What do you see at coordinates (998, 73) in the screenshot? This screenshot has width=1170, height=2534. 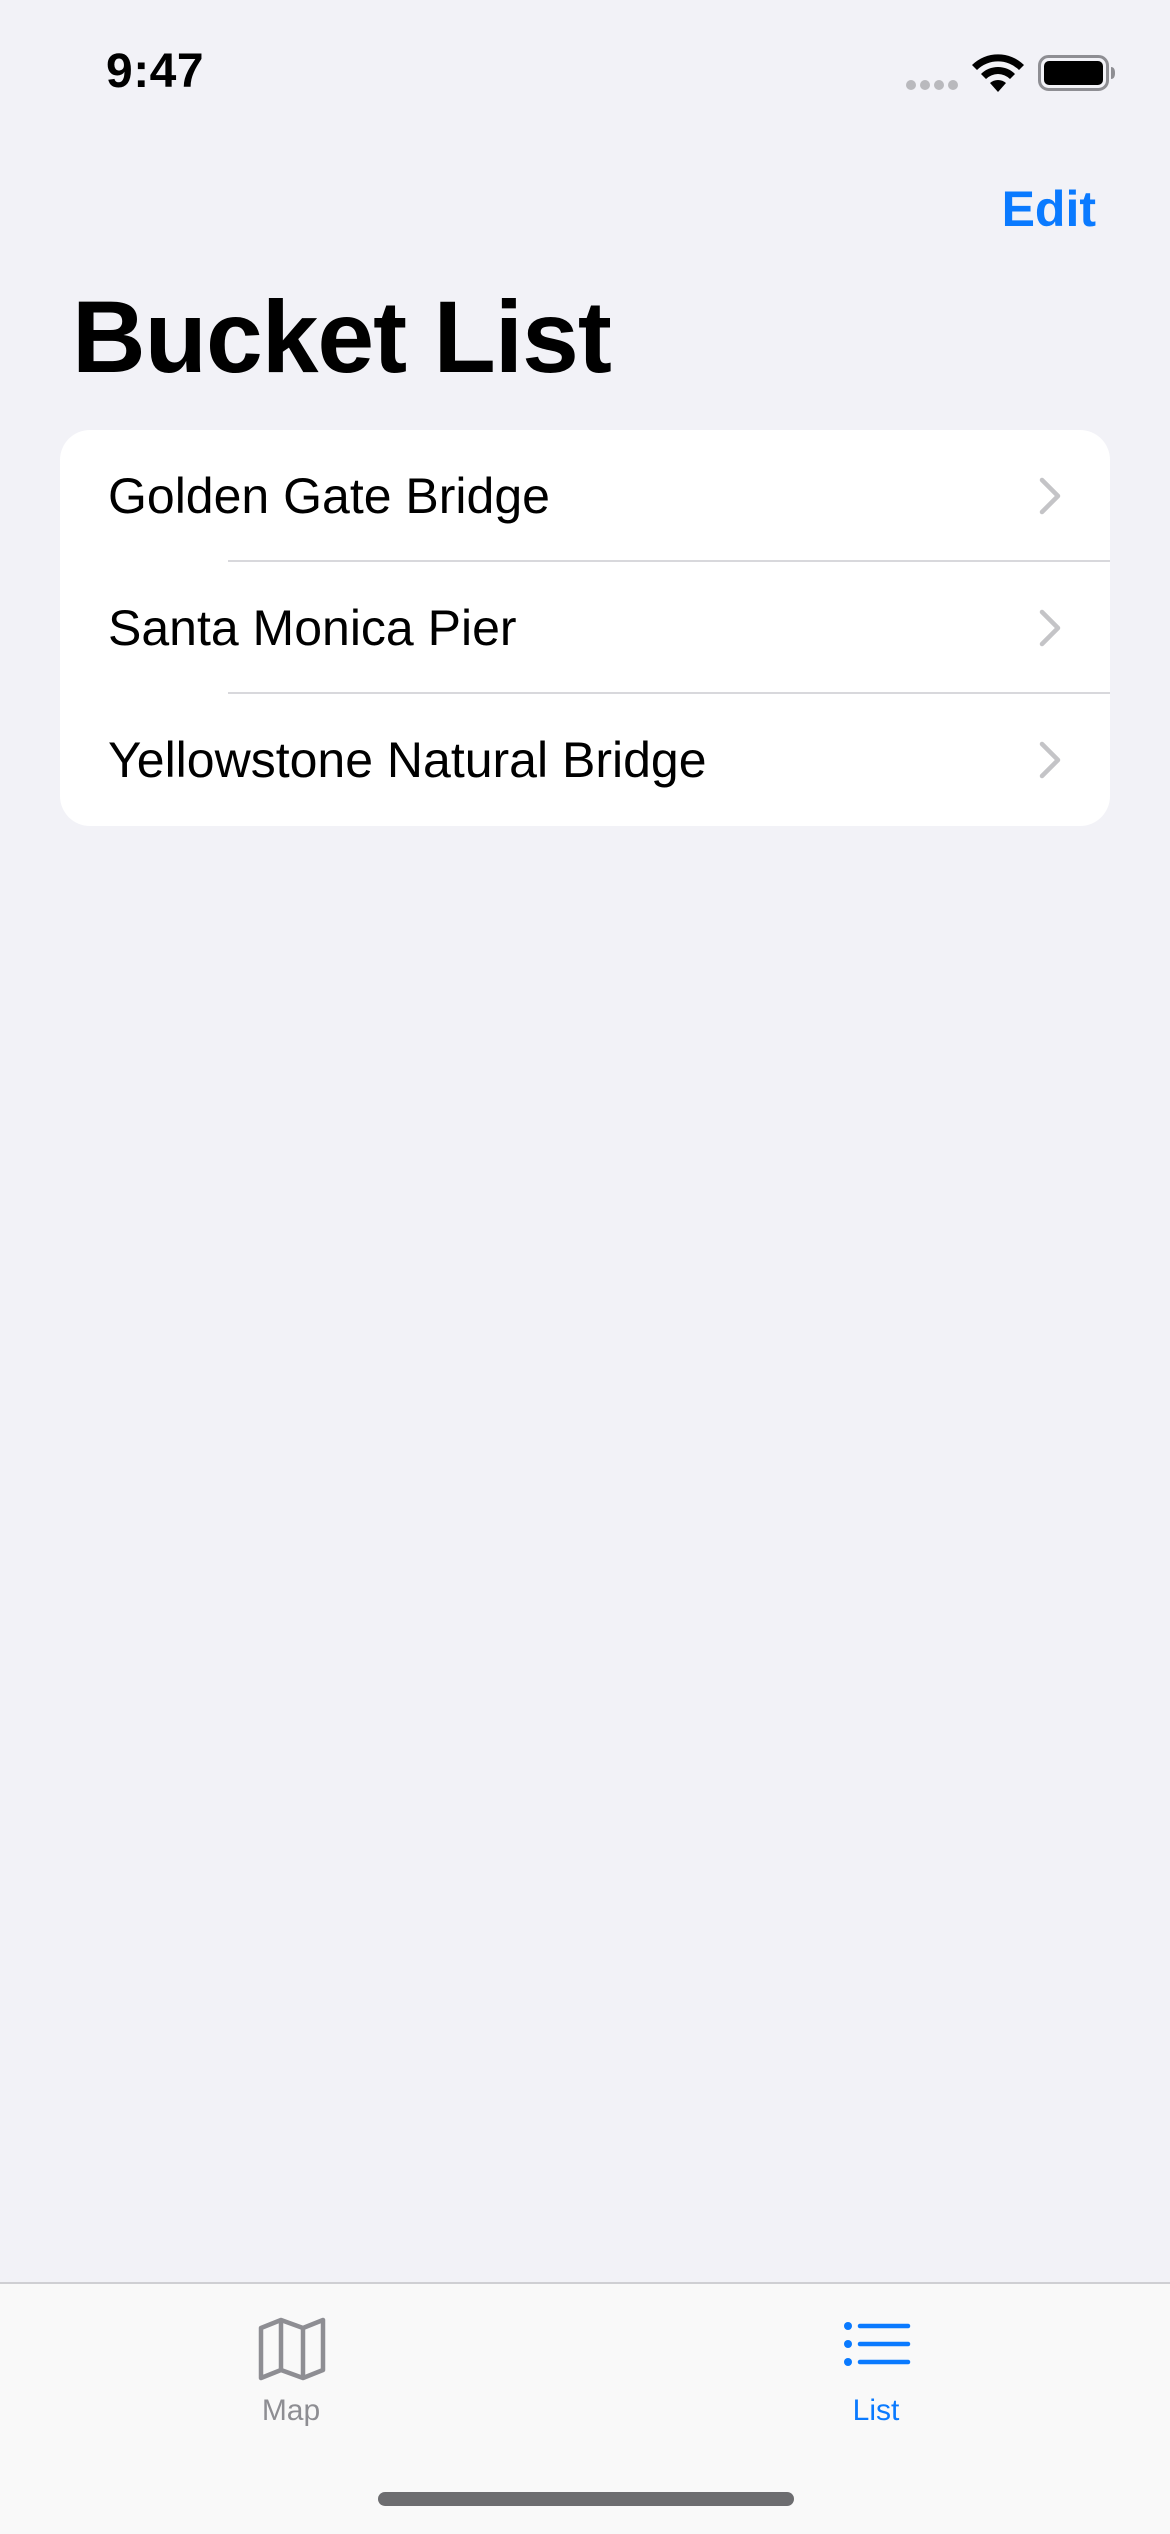 I see `wifi-icon` at bounding box center [998, 73].